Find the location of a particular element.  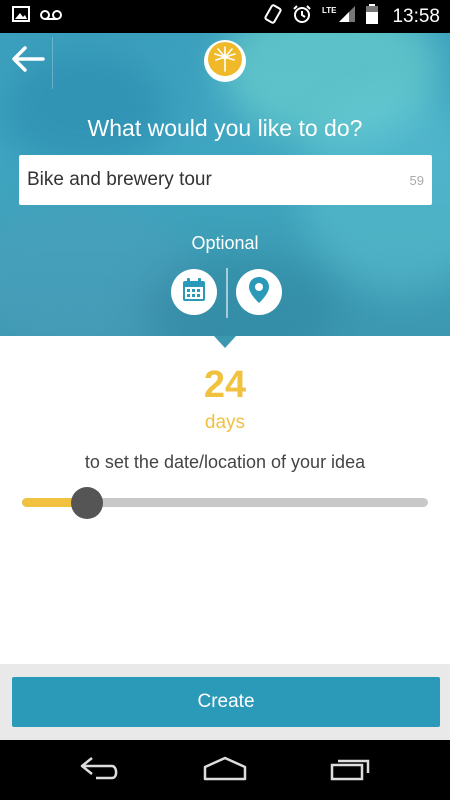

slider-thumb is located at coordinates (86, 503).